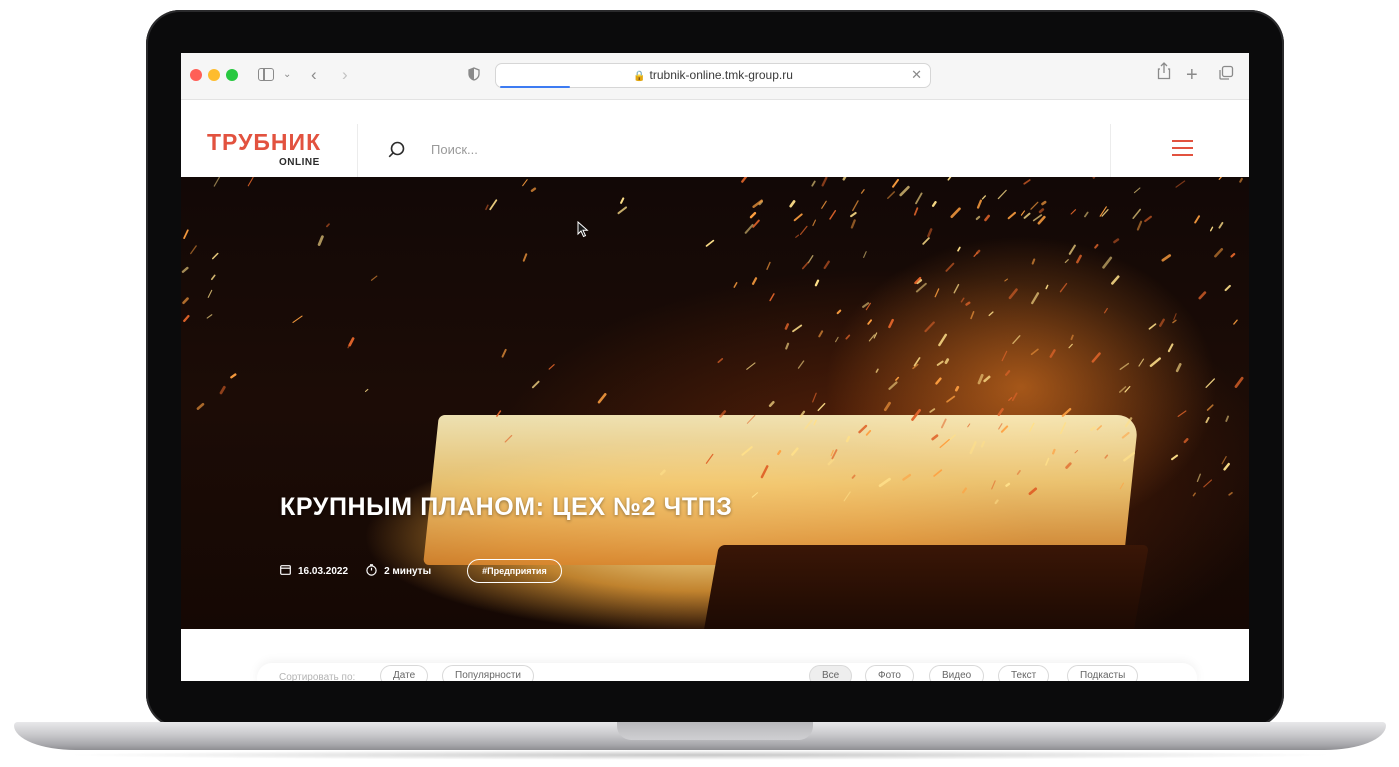  What do you see at coordinates (404, 673) in the screenshot?
I see `sort-by-date-chip: Дате` at bounding box center [404, 673].